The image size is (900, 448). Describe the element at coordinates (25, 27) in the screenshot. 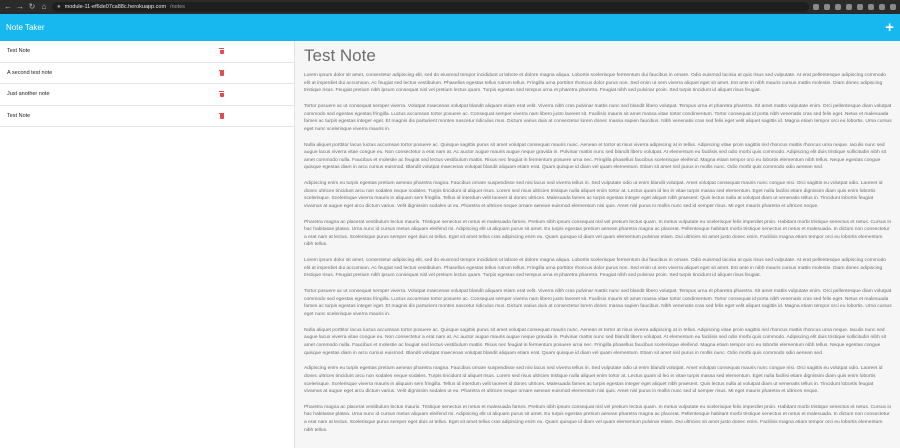

I see `app-title: Note Taker` at that location.